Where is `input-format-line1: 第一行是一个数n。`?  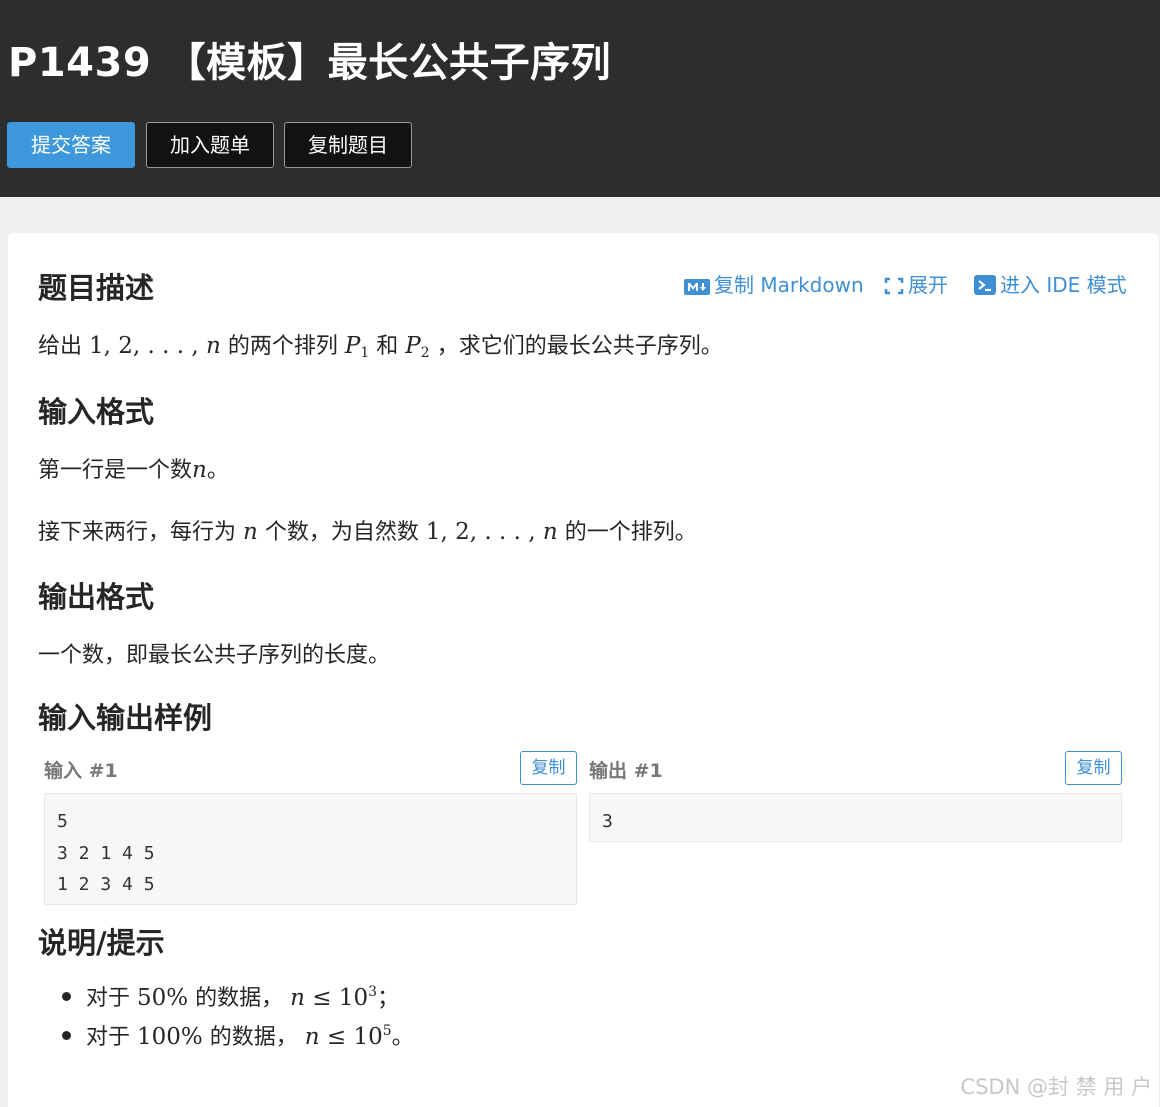 input-format-line1: 第一行是一个数n。 is located at coordinates (133, 470).